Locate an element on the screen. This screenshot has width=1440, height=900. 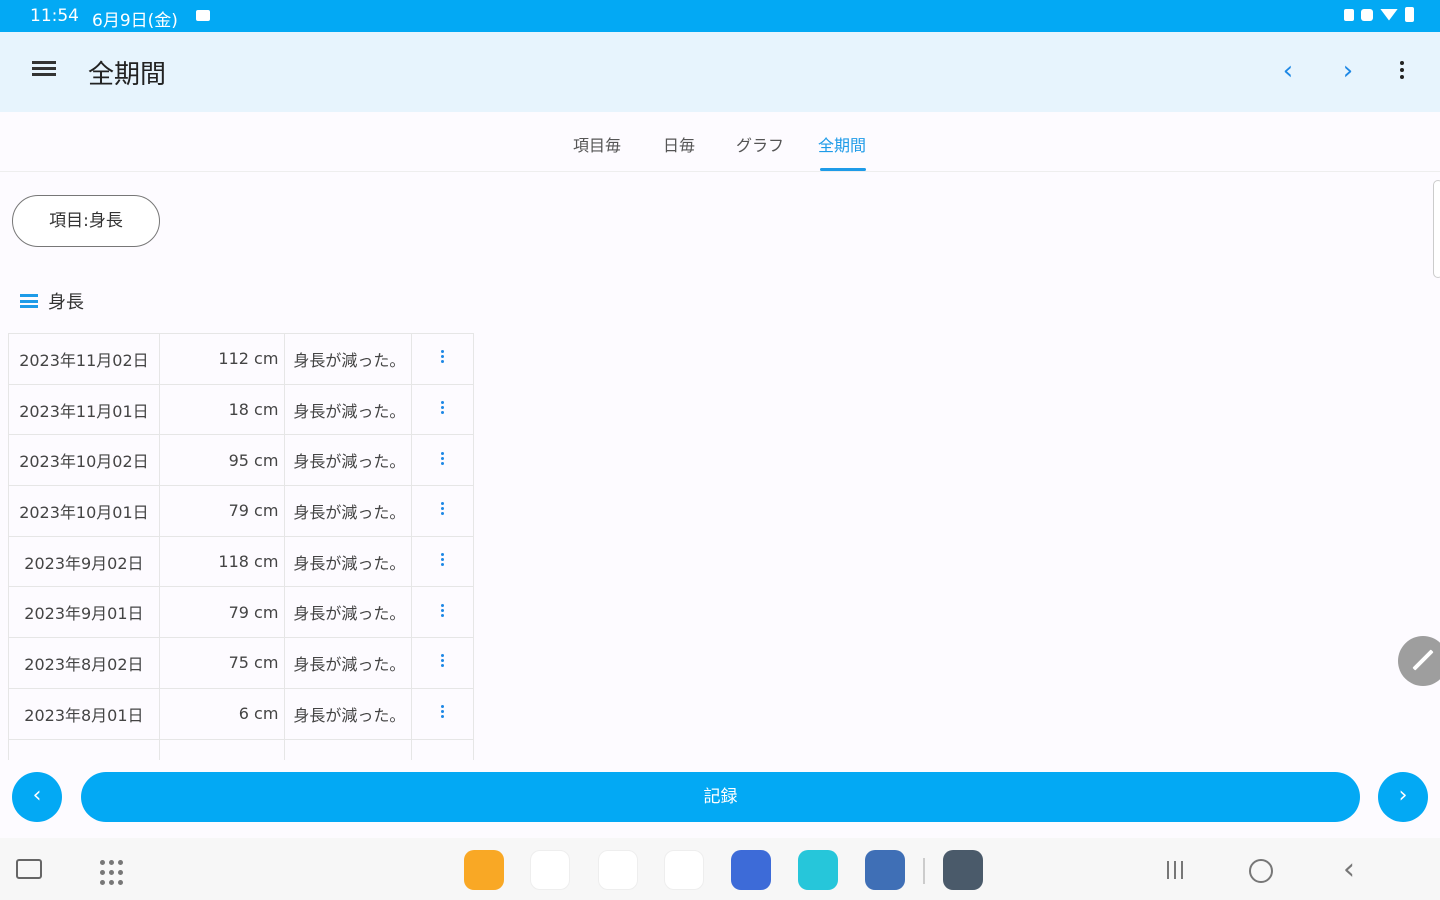
record-date: 2023年9月01日 is located at coordinates (84, 612).